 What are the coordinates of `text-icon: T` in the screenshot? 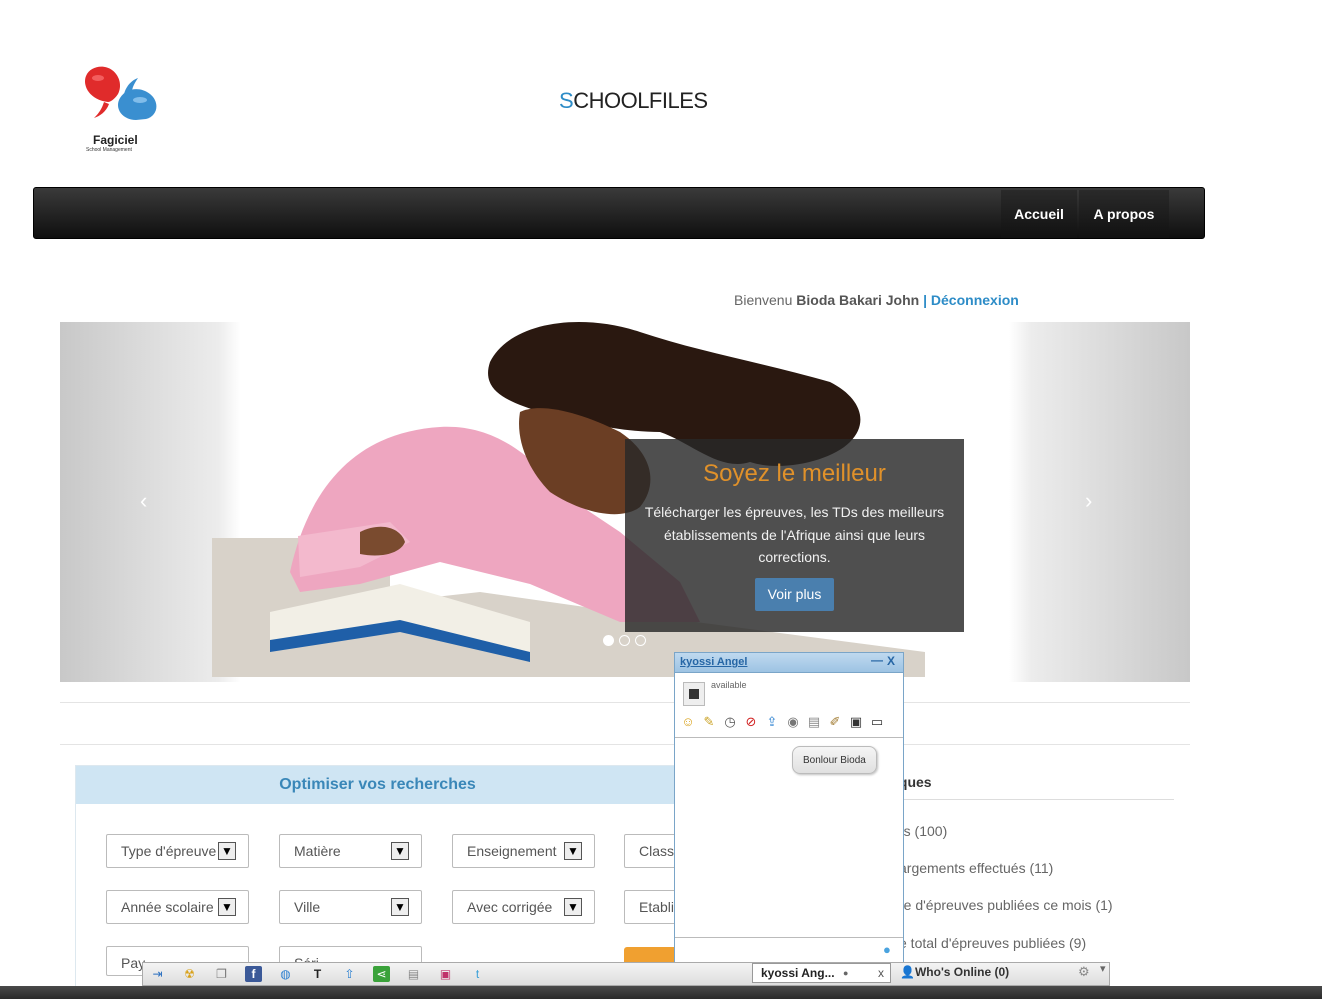 It's located at (317, 974).